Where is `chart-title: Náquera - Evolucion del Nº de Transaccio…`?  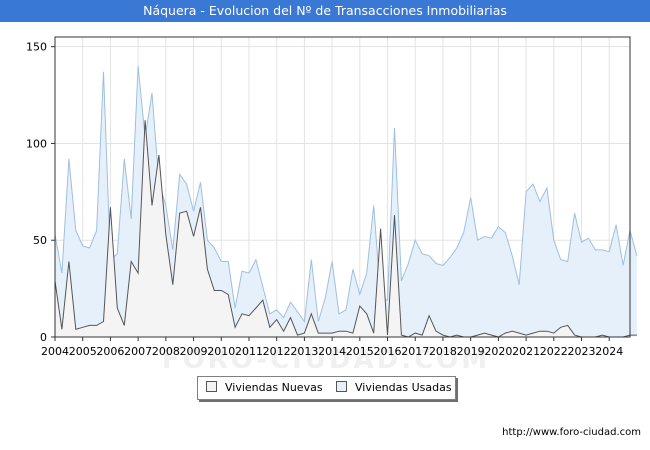
chart-title: Náquera - Evolucion del Nº de Transaccio… is located at coordinates (325, 11).